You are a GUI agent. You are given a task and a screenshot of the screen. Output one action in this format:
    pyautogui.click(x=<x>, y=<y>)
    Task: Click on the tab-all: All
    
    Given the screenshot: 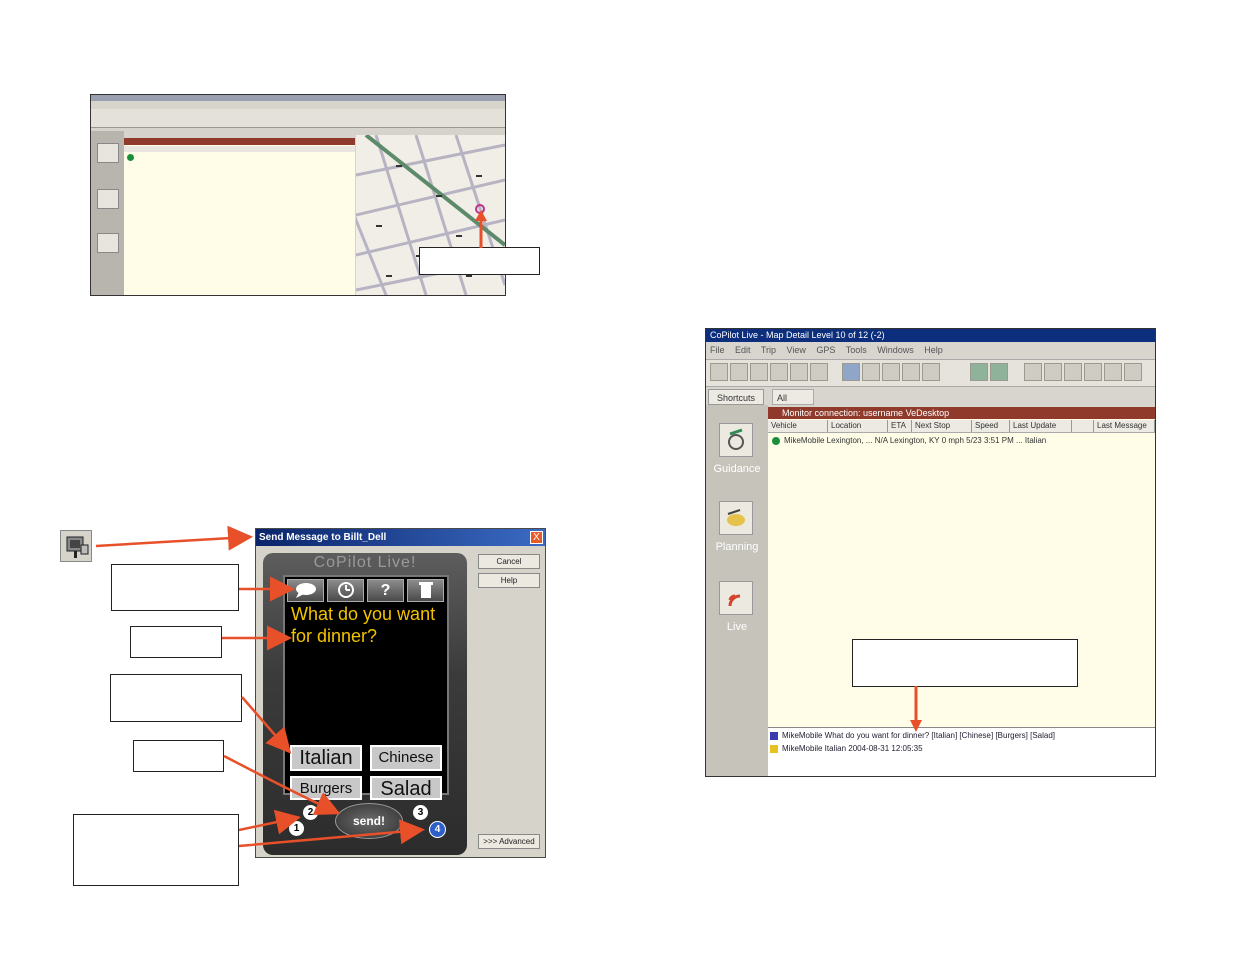 What is the action you would take?
    pyautogui.click(x=793, y=397)
    